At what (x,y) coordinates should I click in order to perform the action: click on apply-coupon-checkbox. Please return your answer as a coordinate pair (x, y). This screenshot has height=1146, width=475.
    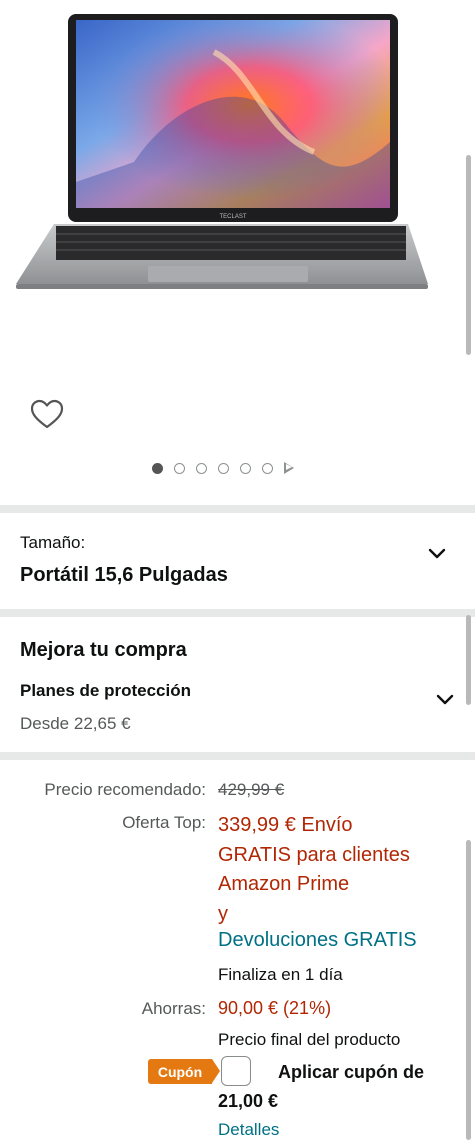
    Looking at the image, I should click on (236, 1071).